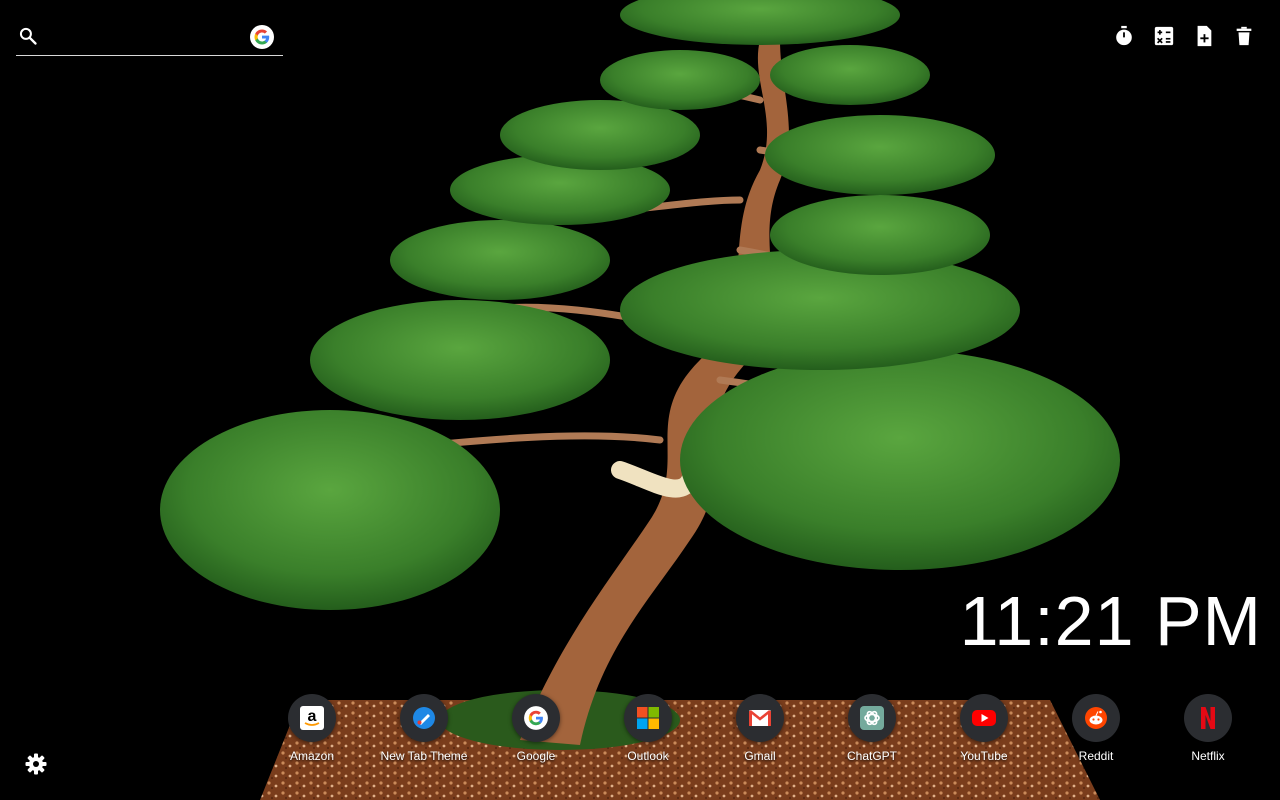 Image resolution: width=1280 pixels, height=800 pixels. What do you see at coordinates (312, 756) in the screenshot?
I see `shortcut-label: Amazon` at bounding box center [312, 756].